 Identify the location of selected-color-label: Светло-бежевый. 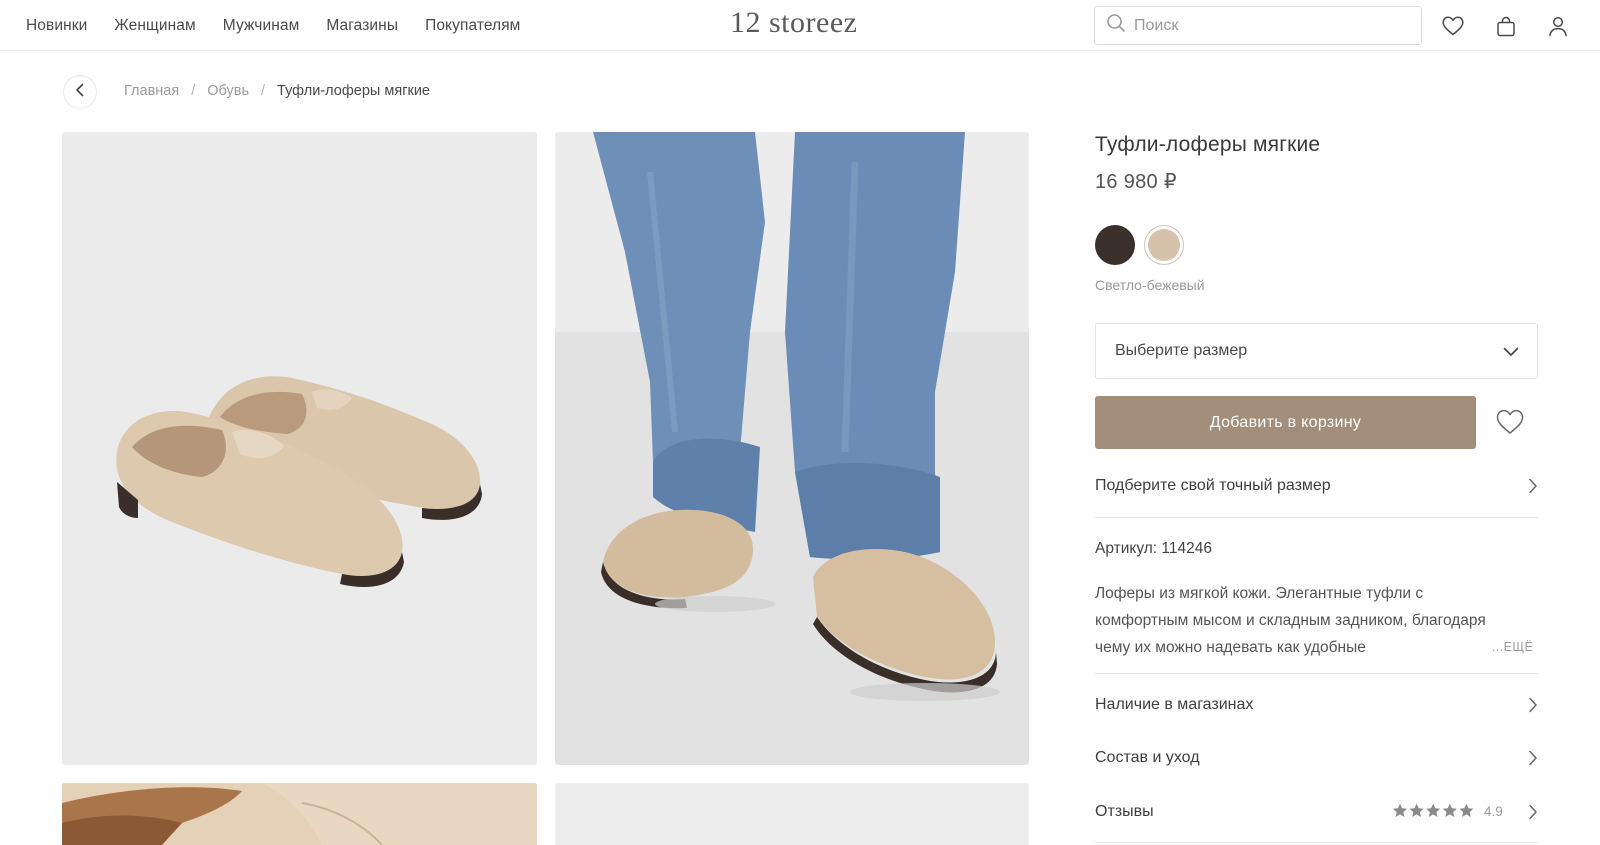
(1150, 285).